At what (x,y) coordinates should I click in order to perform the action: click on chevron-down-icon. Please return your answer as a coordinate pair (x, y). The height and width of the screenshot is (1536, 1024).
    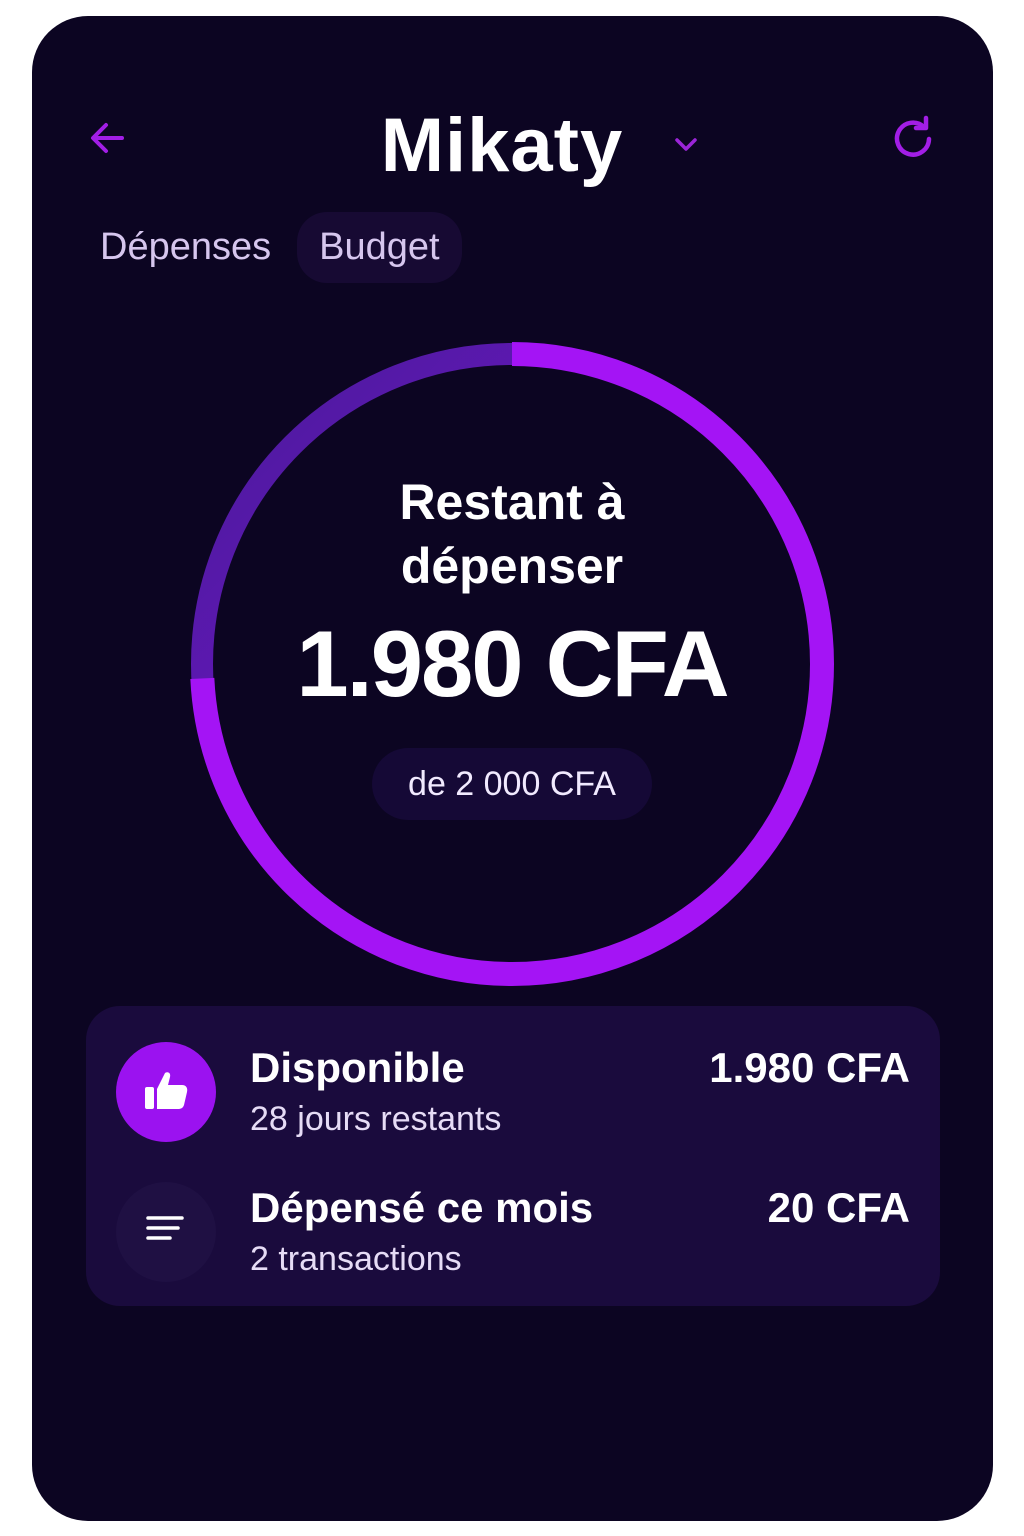
    Looking at the image, I should click on (686, 146).